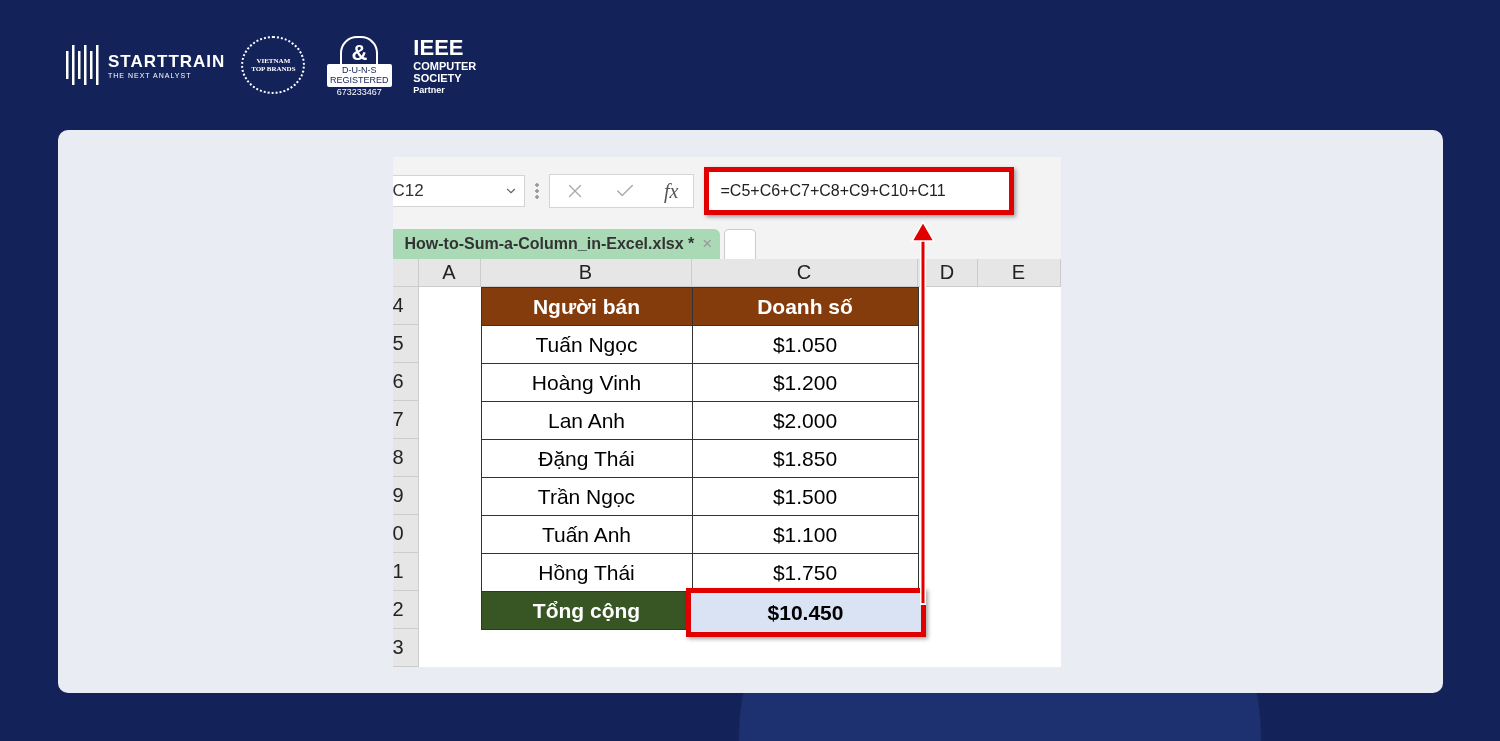 The image size is (1500, 741). I want to click on select-all-corner, so click(405, 273).